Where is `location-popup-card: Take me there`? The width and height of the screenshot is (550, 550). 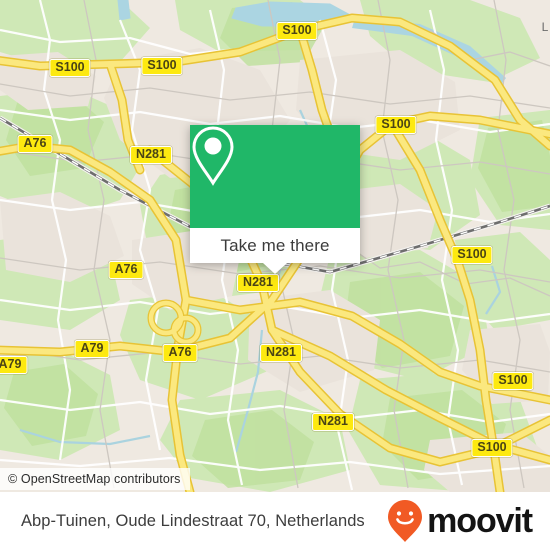 location-popup-card: Take me there is located at coordinates (275, 199).